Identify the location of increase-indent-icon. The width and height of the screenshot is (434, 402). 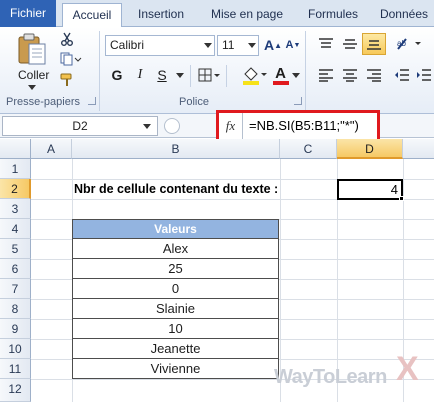
(424, 75).